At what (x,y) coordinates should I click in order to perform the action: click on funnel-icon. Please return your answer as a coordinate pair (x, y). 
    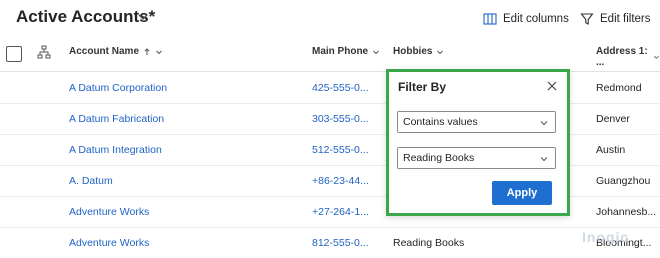
    Looking at the image, I should click on (587, 19).